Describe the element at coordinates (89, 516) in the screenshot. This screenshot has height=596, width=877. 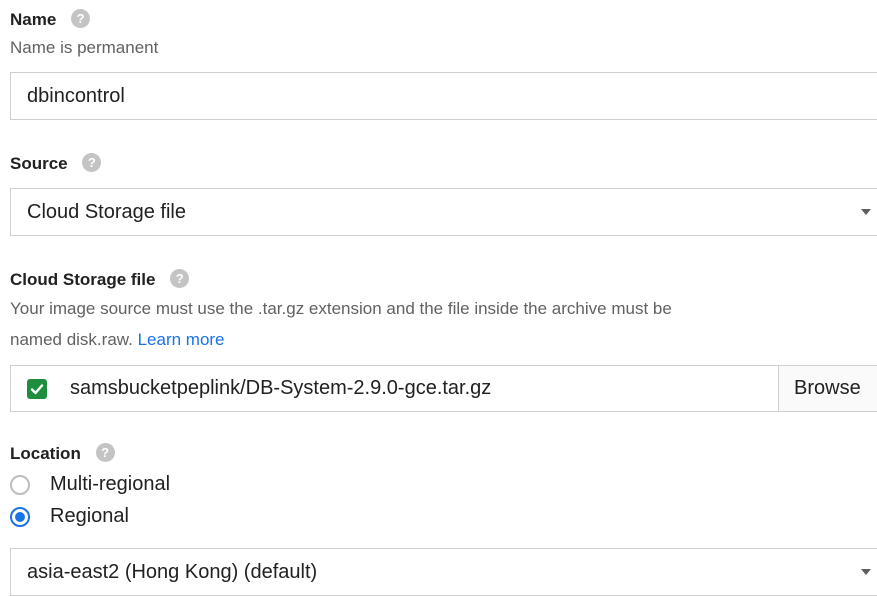
I see `radio-label: Regional` at that location.